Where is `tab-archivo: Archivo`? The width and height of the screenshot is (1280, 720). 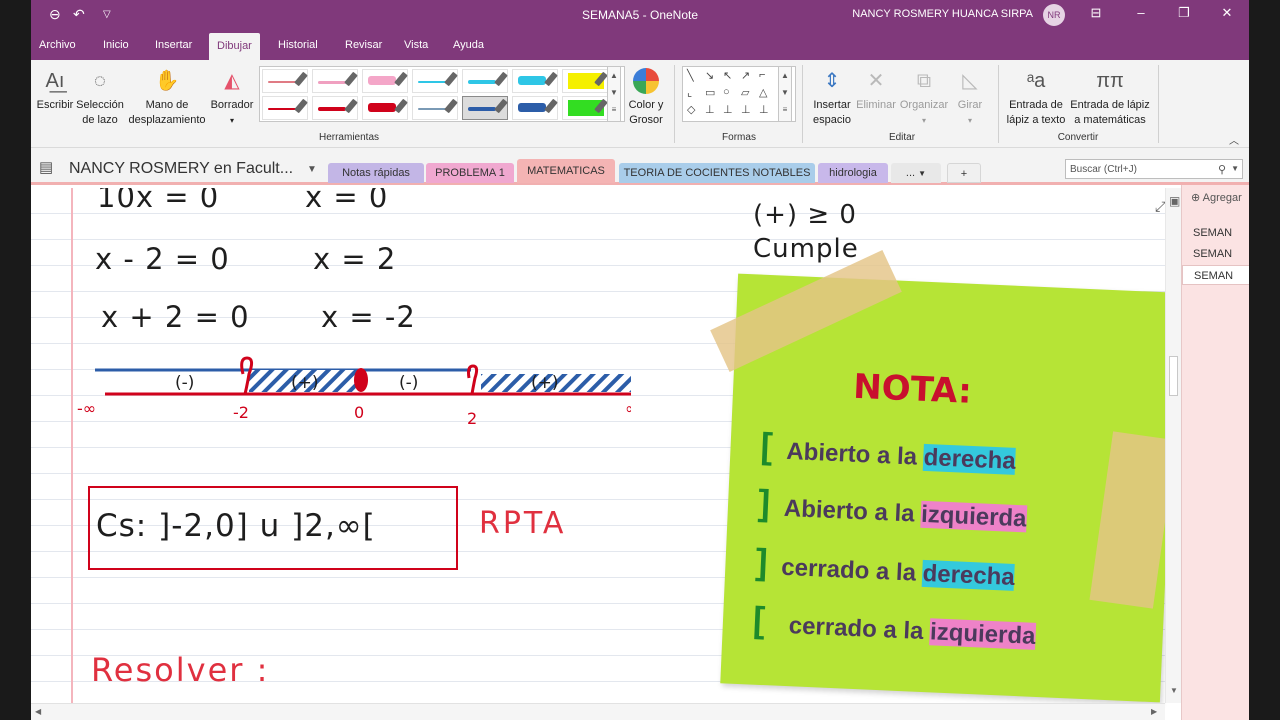 tab-archivo: Archivo is located at coordinates (57, 45).